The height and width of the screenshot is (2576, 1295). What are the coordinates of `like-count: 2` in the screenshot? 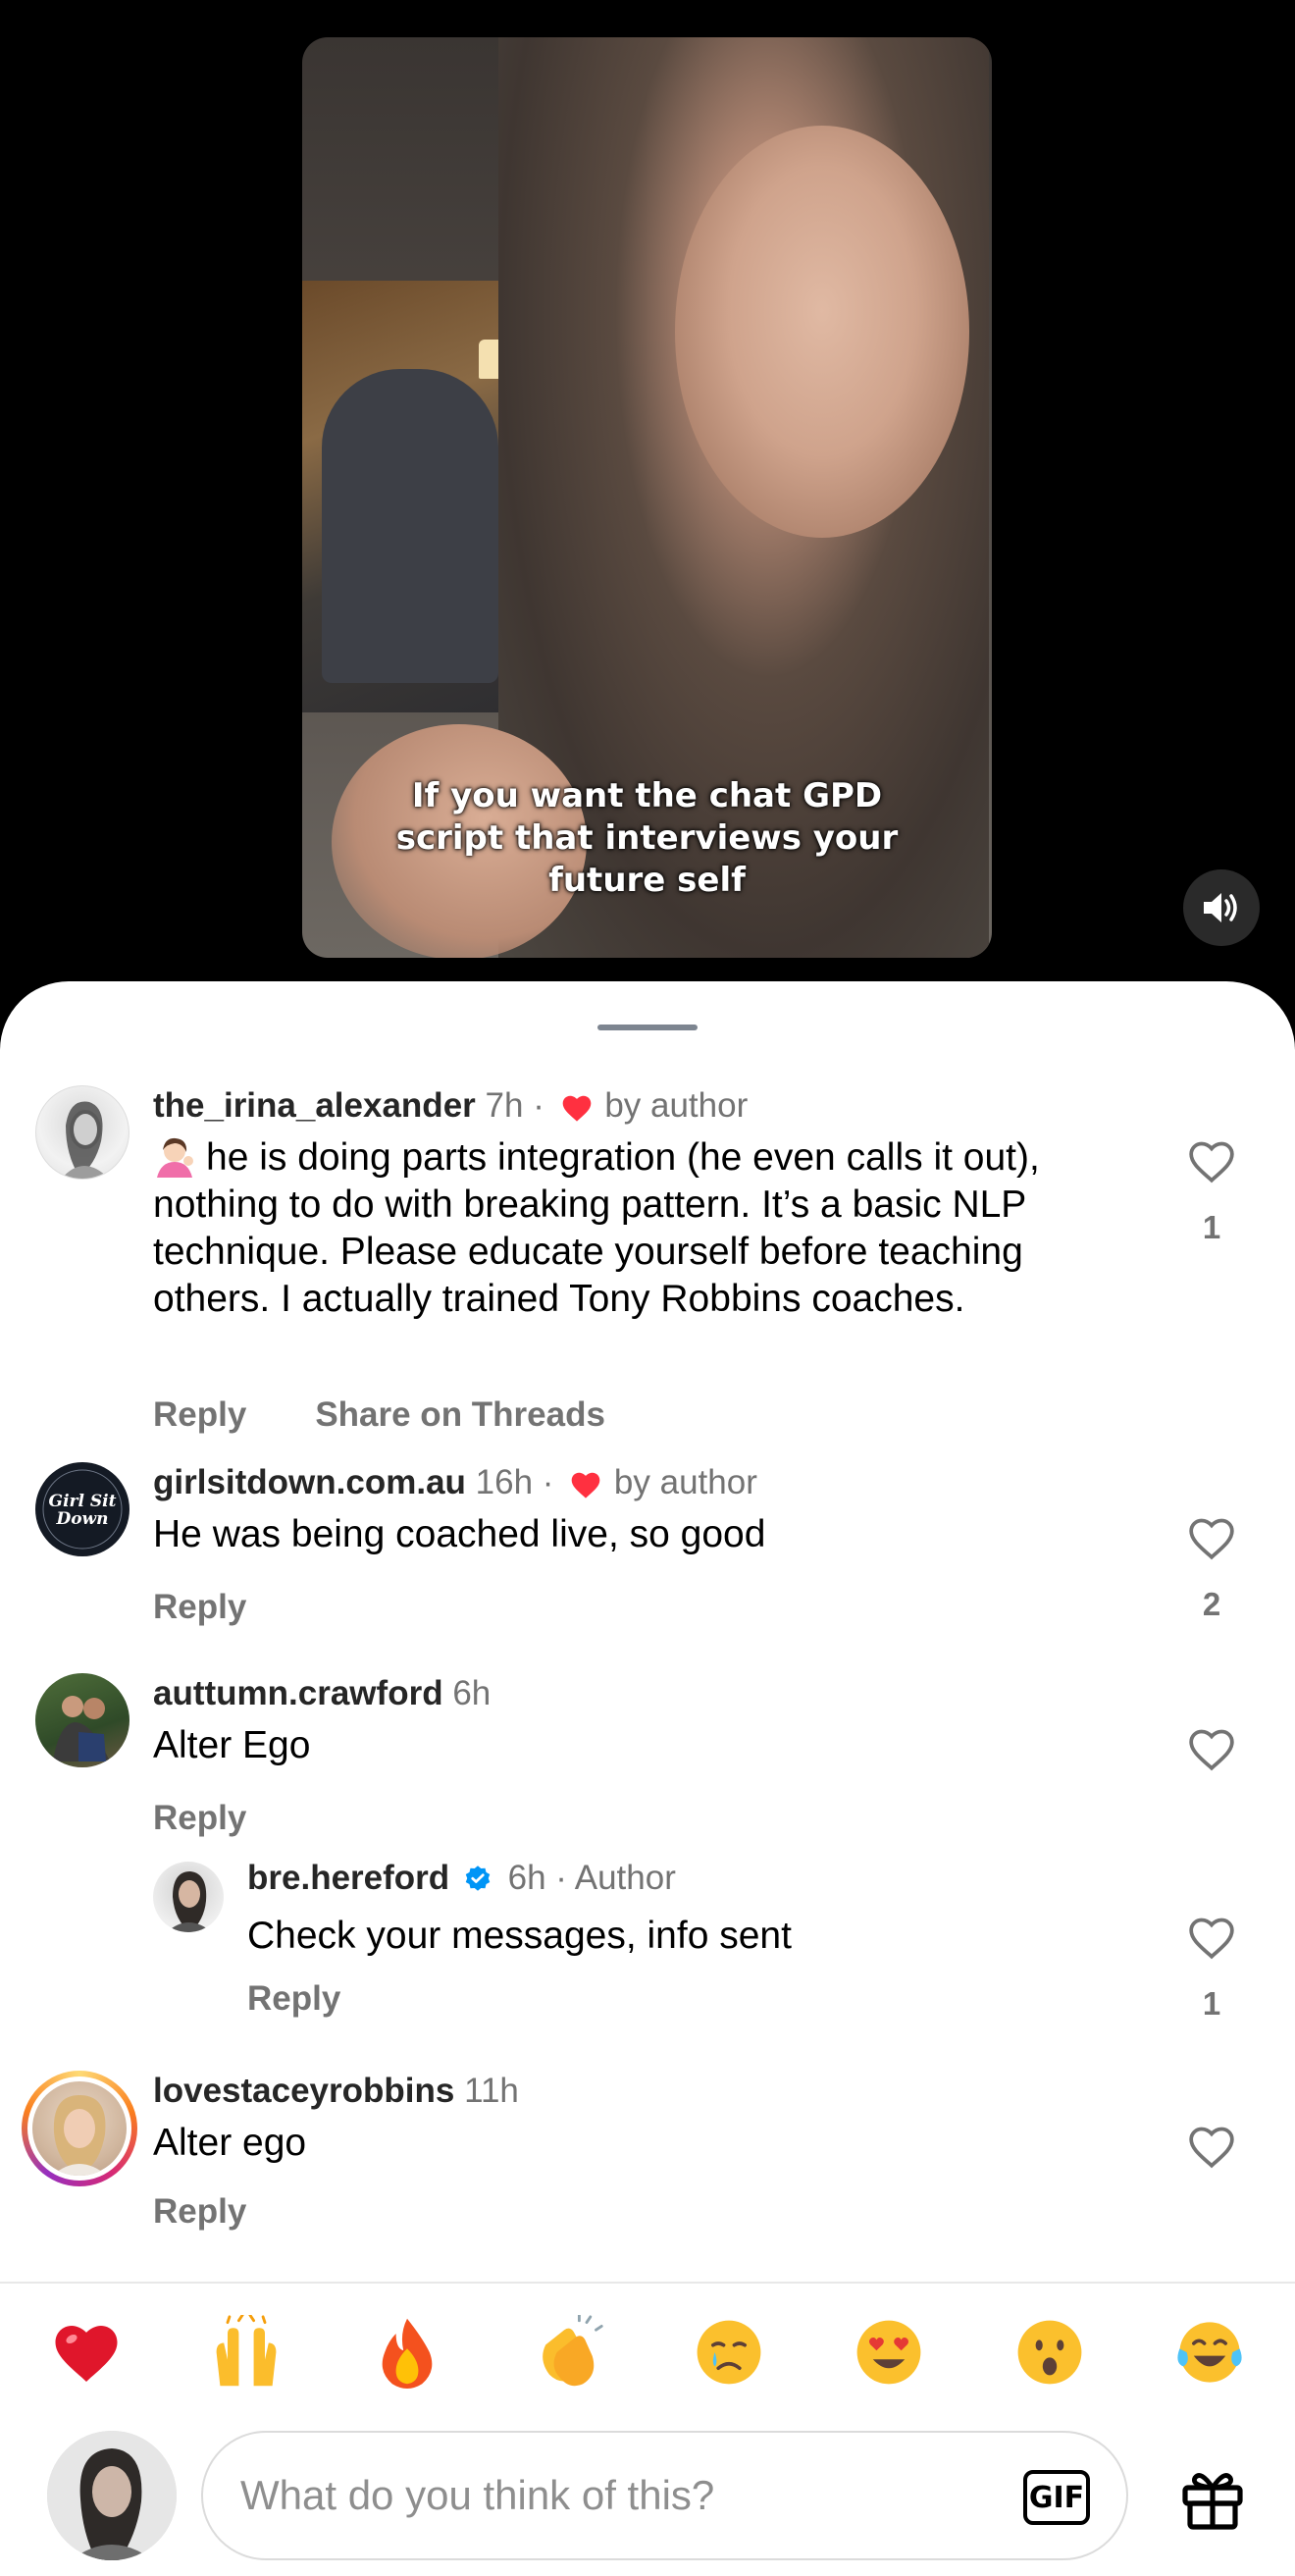 It's located at (1211, 1604).